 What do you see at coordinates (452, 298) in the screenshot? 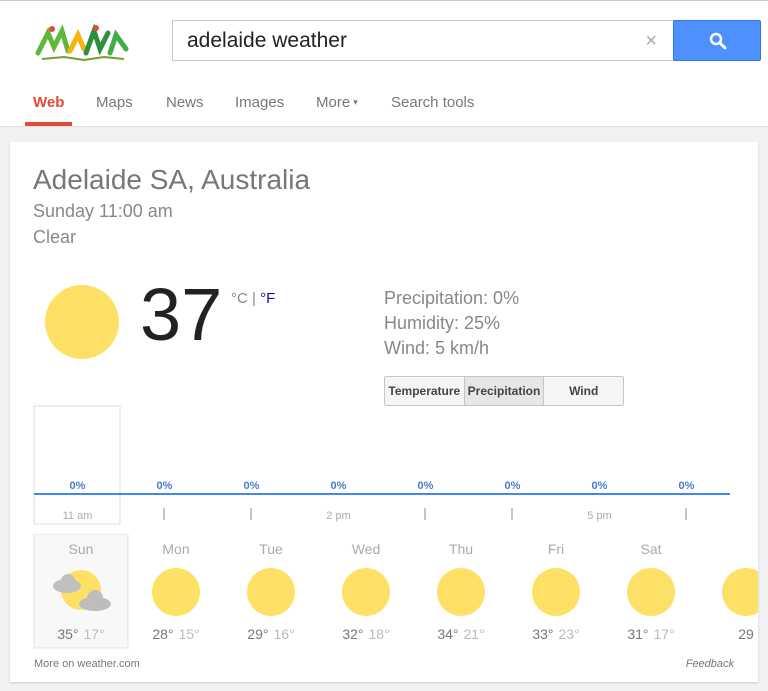
I see `precipitation-value: Precipitation: 0%` at bounding box center [452, 298].